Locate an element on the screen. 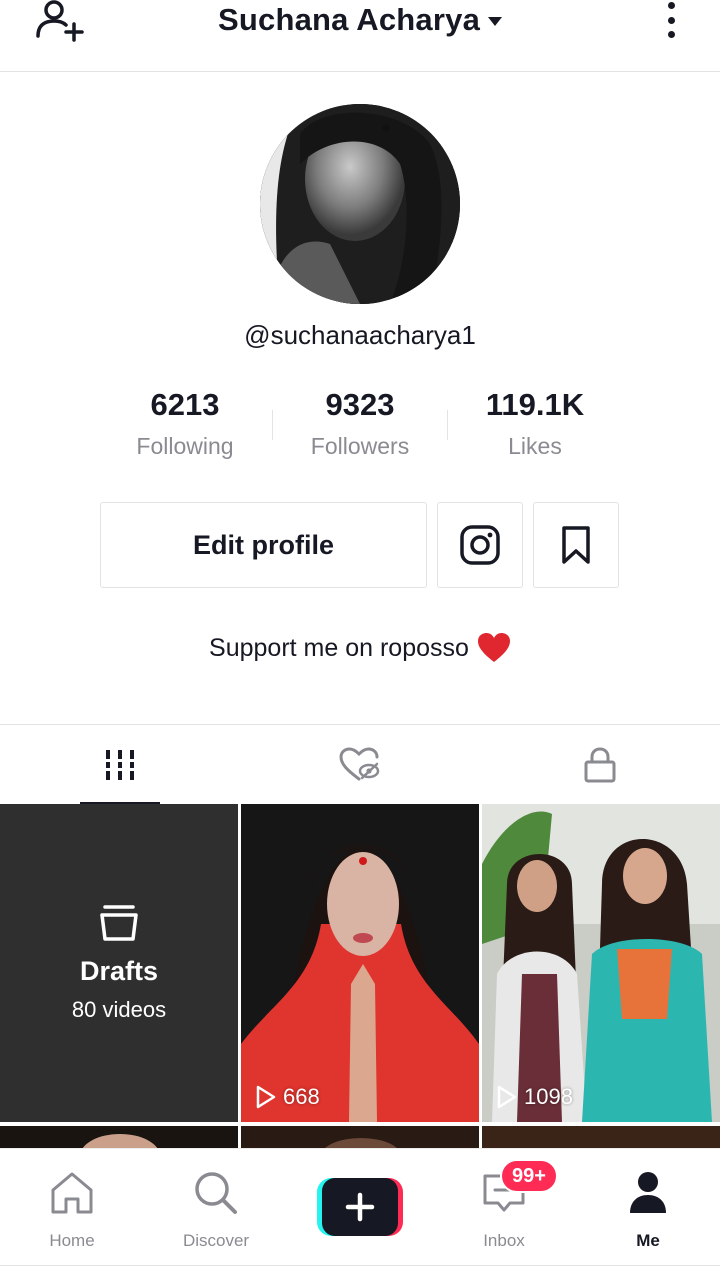 This screenshot has width=720, height=1280. view-count-value: 668 is located at coordinates (301, 1096).